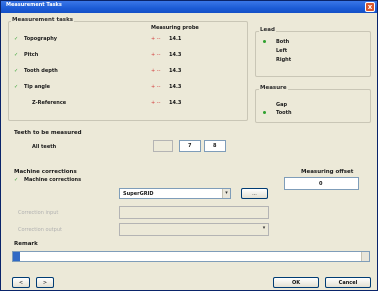 The height and width of the screenshot is (291, 378). I want to click on machine-corrections-dropdown: SuperGRID ▾, so click(175, 193).